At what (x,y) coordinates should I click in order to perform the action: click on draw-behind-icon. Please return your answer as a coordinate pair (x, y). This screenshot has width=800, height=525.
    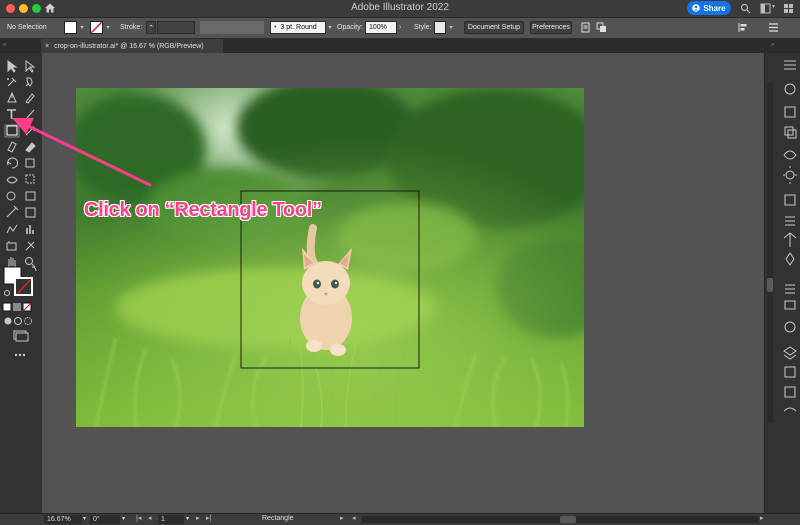
    Looking at the image, I should click on (18, 321).